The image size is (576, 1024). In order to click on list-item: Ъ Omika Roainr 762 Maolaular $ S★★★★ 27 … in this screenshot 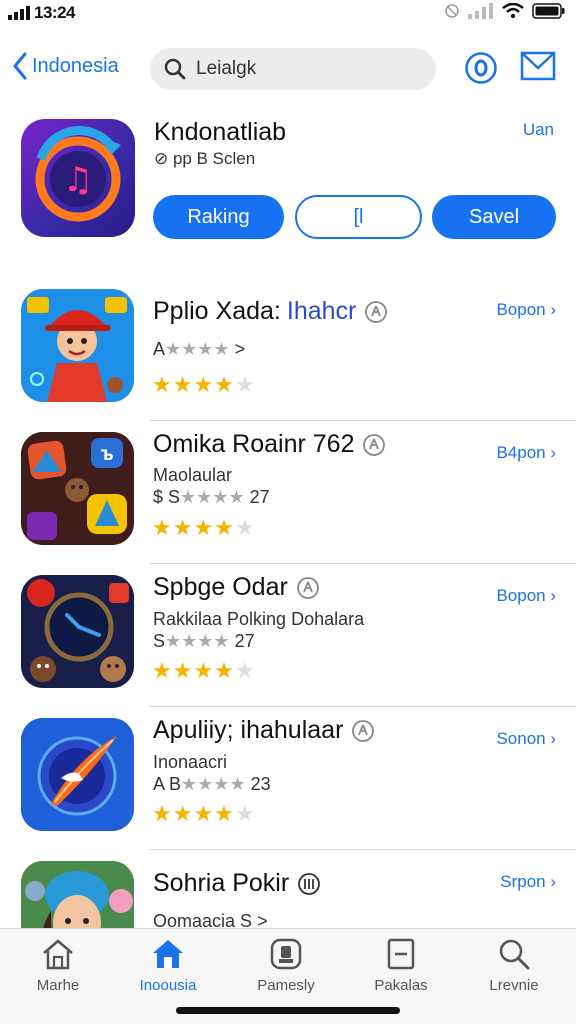, I will do `click(298, 492)`.